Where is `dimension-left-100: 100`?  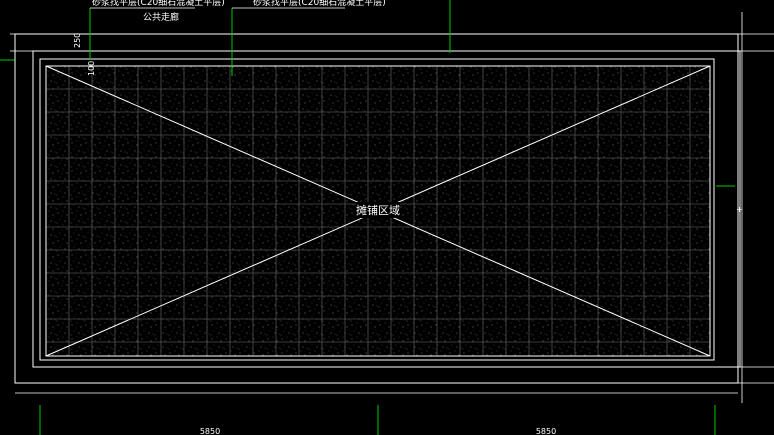
dimension-left-100: 100 is located at coordinates (91, 68).